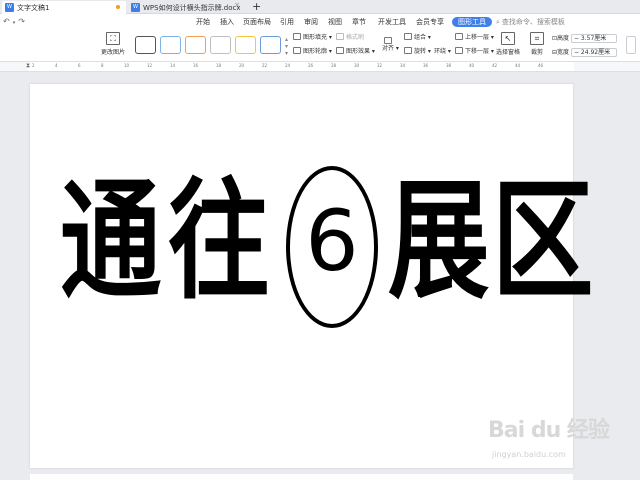 This screenshot has height=480, width=640. I want to click on crop-button: ⌗ 裁剪, so click(537, 44).